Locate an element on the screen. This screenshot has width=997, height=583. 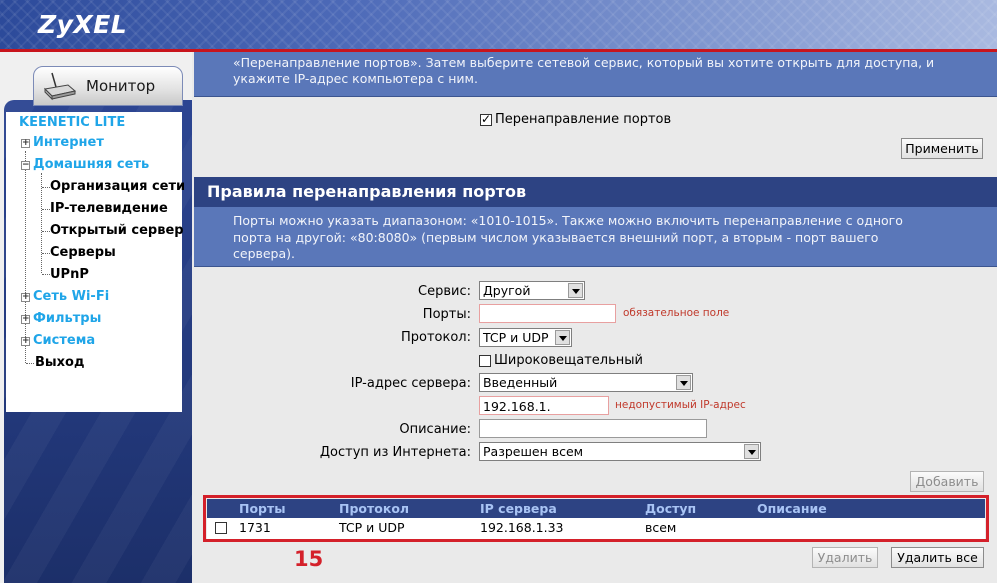
step-number: 15 is located at coordinates (309, 559).